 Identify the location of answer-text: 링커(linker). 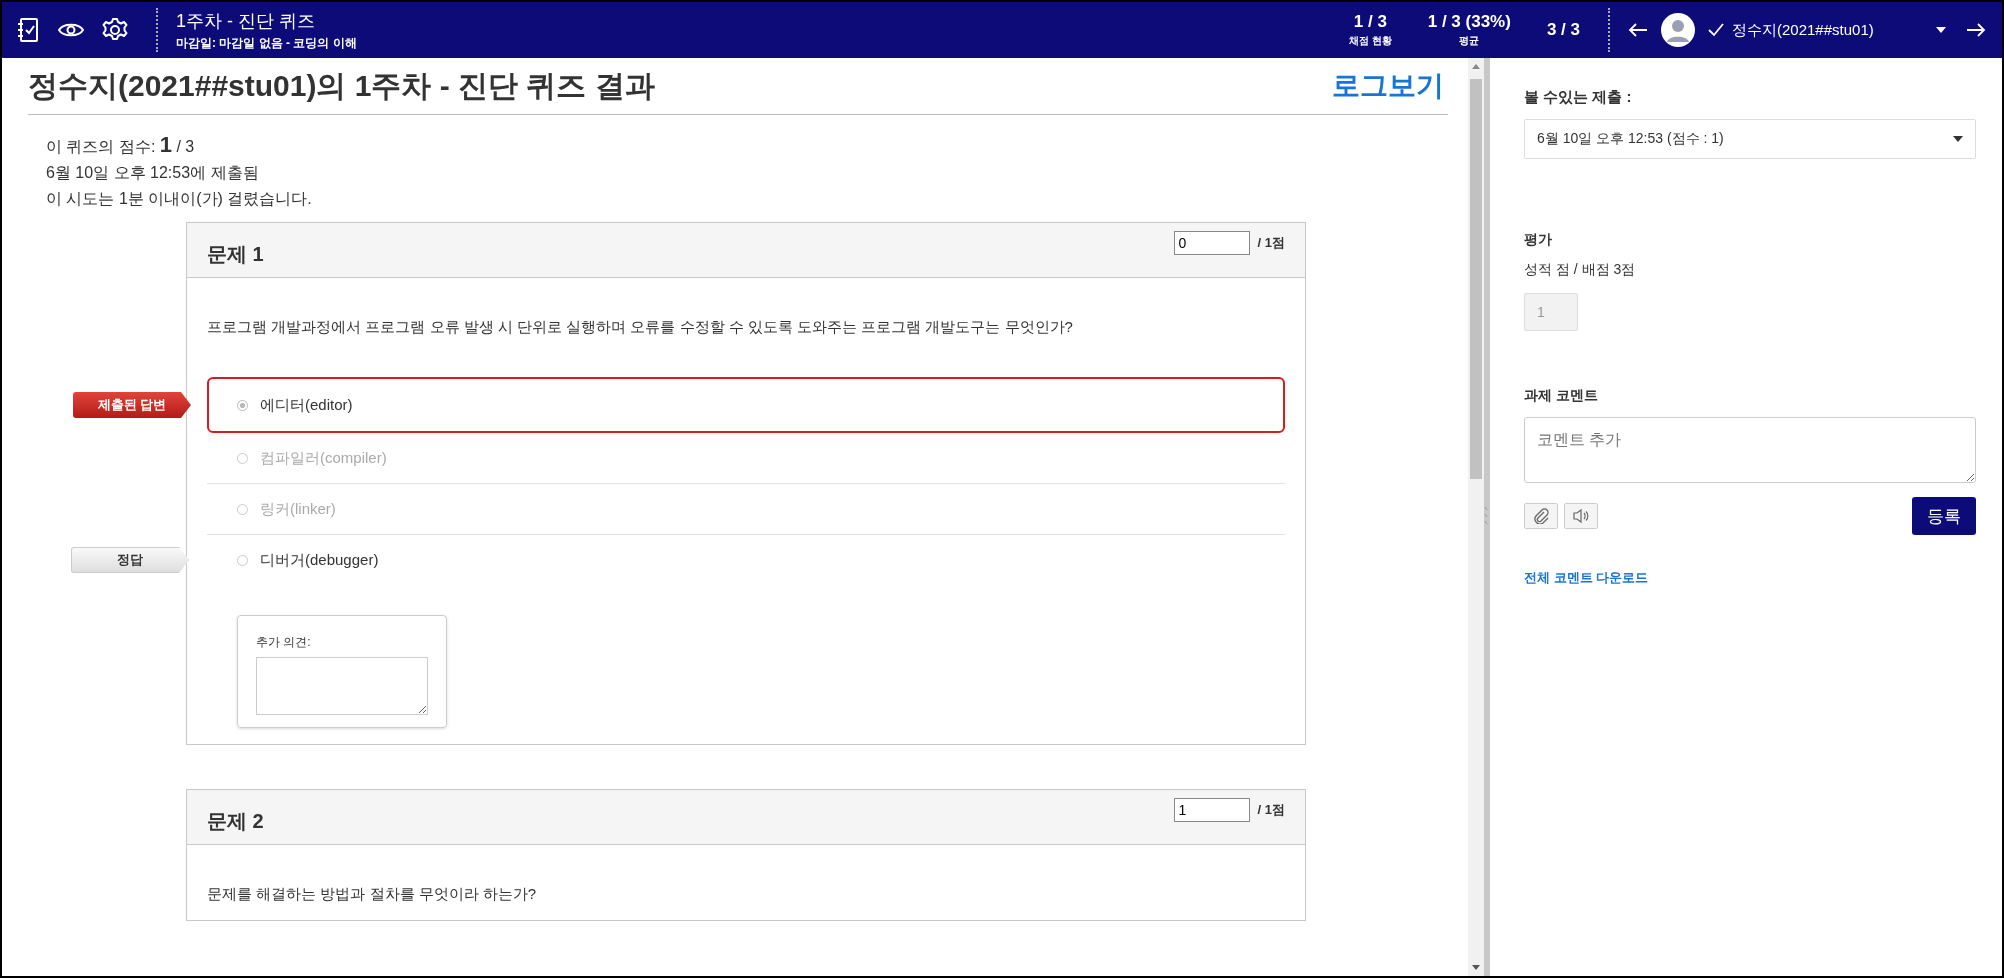
(298, 509).